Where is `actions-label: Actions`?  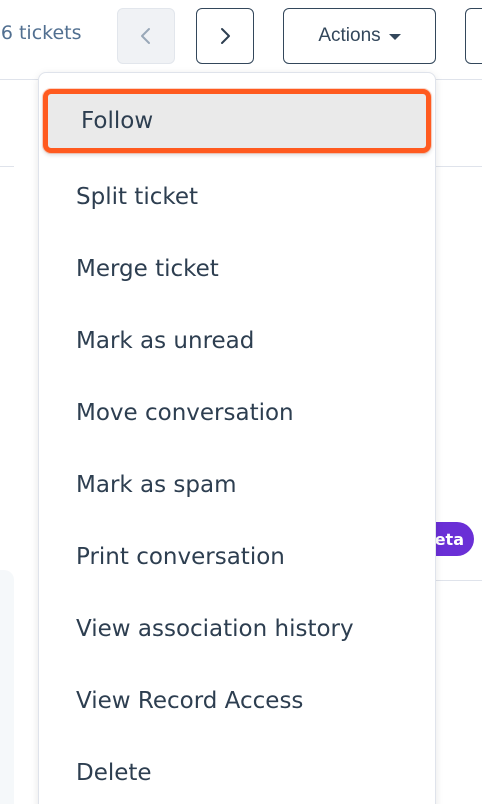
actions-label: Actions is located at coordinates (349, 35).